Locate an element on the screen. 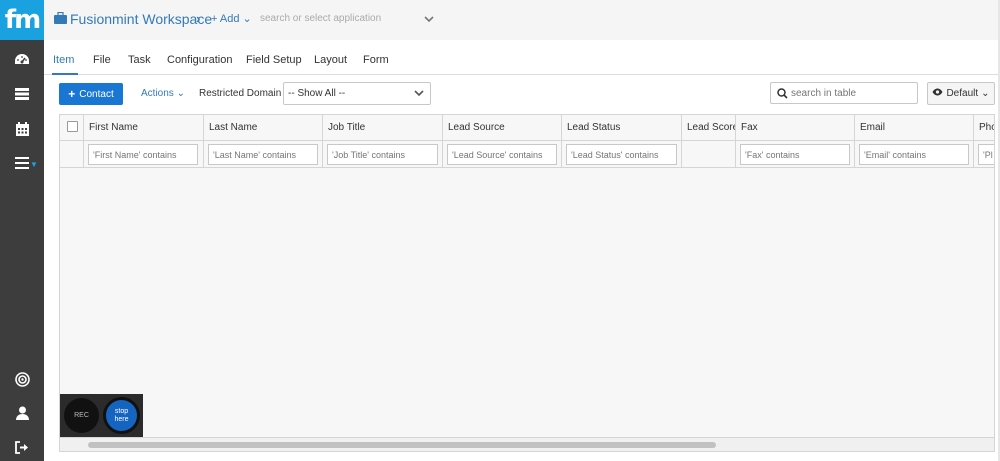 This screenshot has height=461, width=1000. add-button: + Add ⌄ is located at coordinates (231, 18).